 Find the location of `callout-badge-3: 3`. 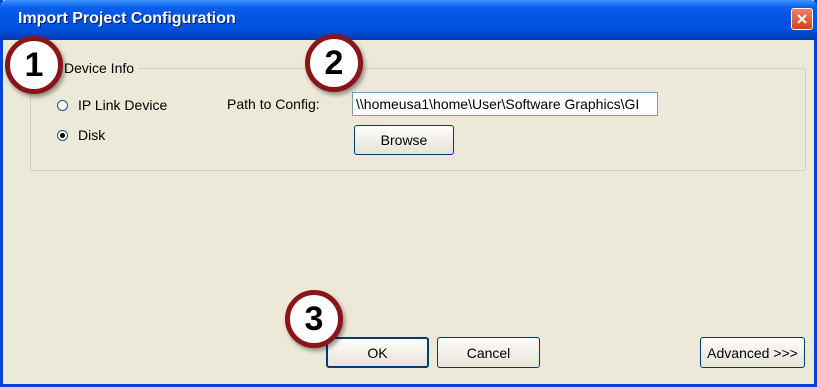

callout-badge-3: 3 is located at coordinates (314, 319).